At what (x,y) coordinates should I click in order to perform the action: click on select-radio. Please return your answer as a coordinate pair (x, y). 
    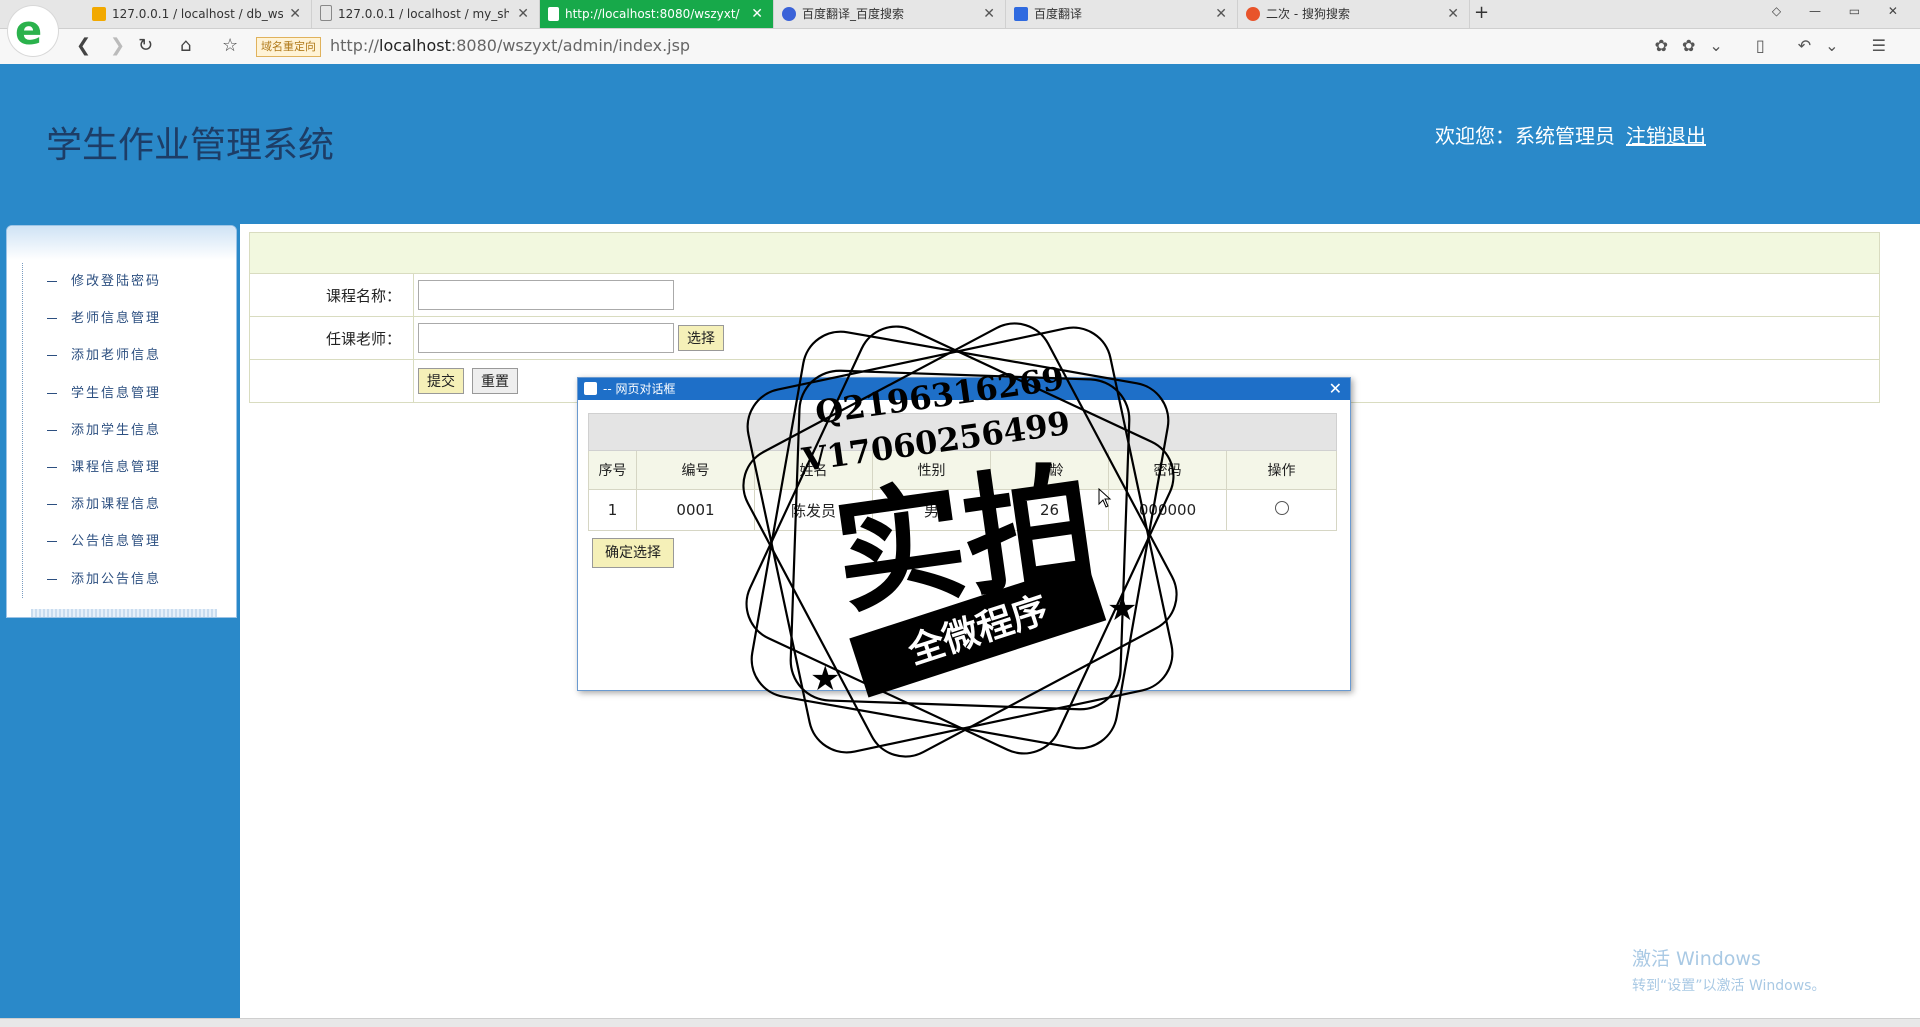
    Looking at the image, I should click on (1281, 508).